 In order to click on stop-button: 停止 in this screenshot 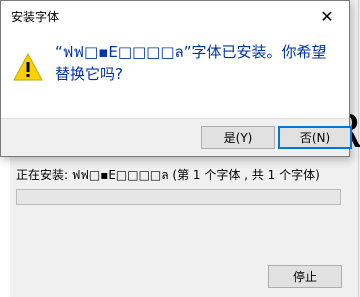, I will do `click(305, 276)`.